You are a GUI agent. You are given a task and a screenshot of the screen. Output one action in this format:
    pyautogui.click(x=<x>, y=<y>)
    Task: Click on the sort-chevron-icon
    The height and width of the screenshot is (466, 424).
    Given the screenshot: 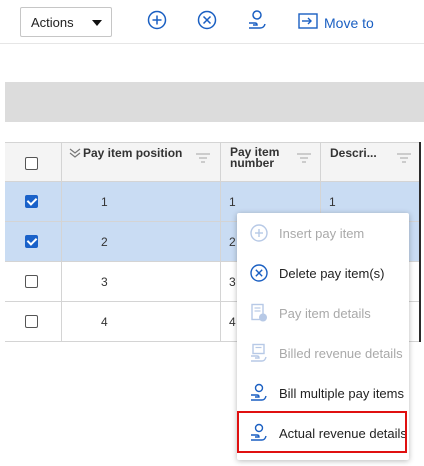 What is the action you would take?
    pyautogui.click(x=75, y=153)
    